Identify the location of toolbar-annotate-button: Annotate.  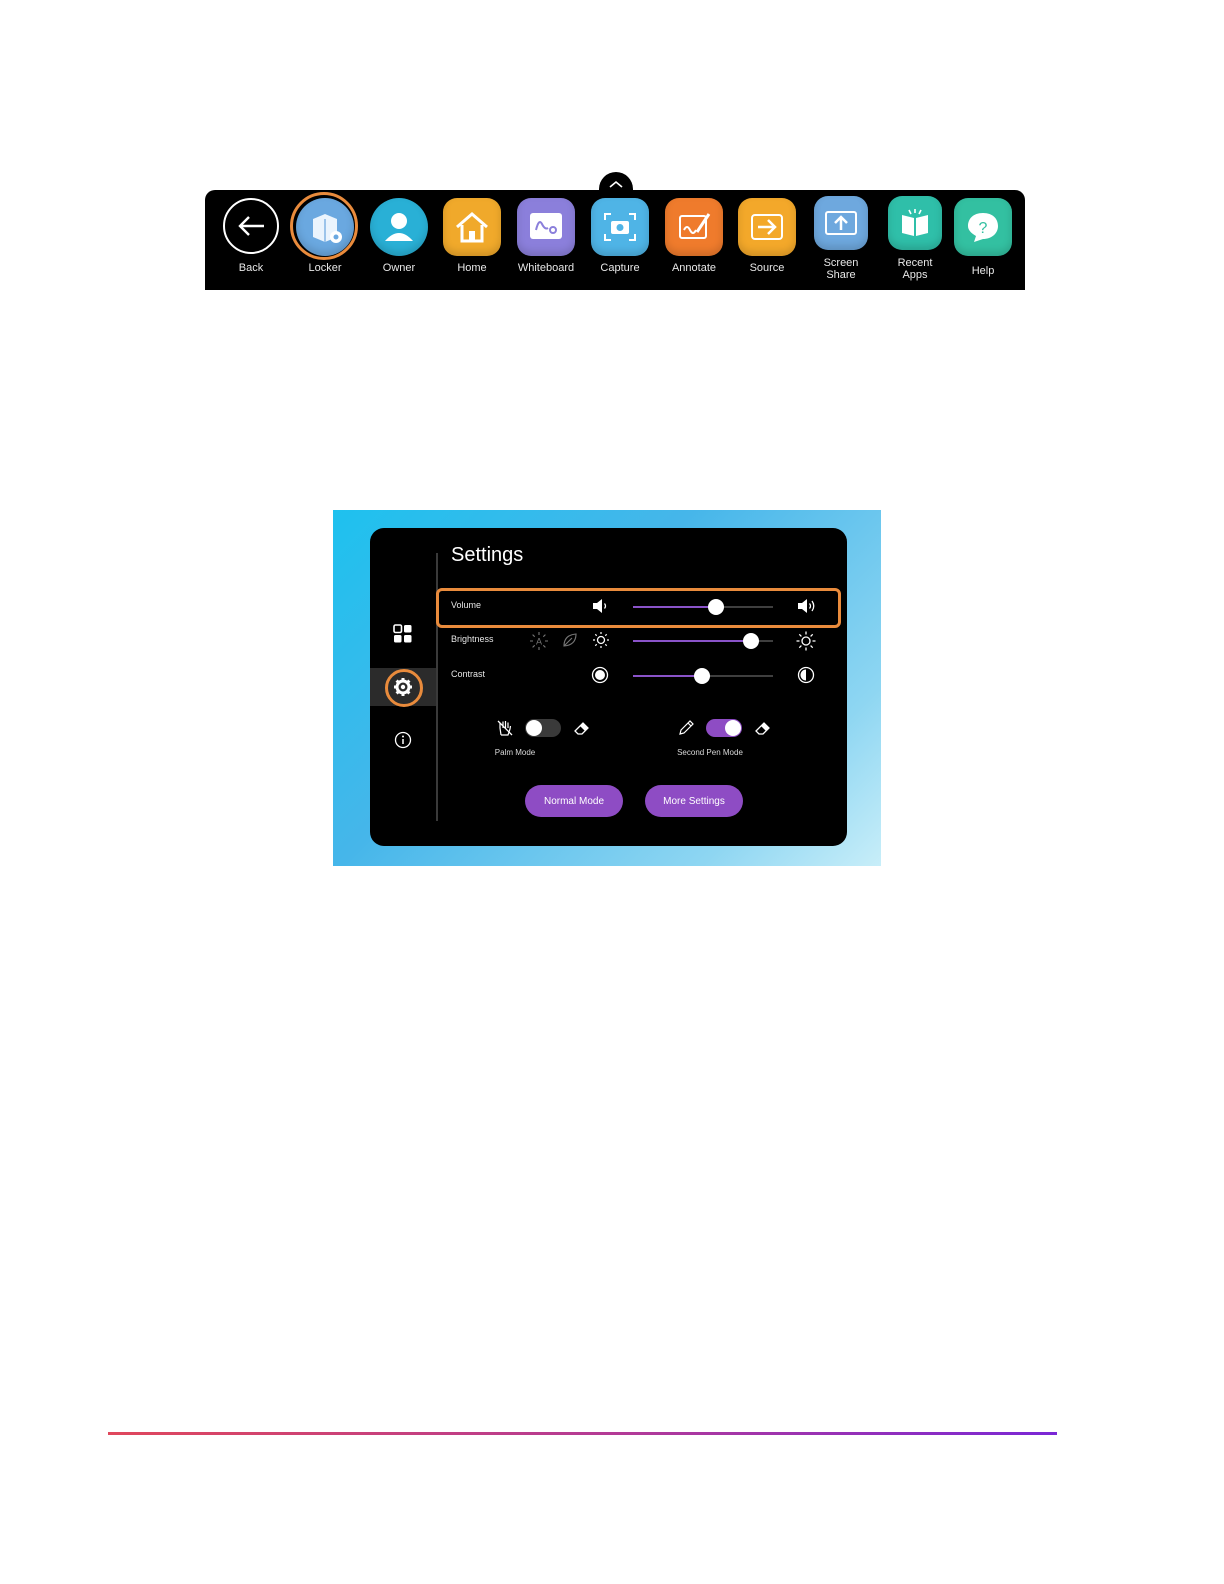
(694, 240).